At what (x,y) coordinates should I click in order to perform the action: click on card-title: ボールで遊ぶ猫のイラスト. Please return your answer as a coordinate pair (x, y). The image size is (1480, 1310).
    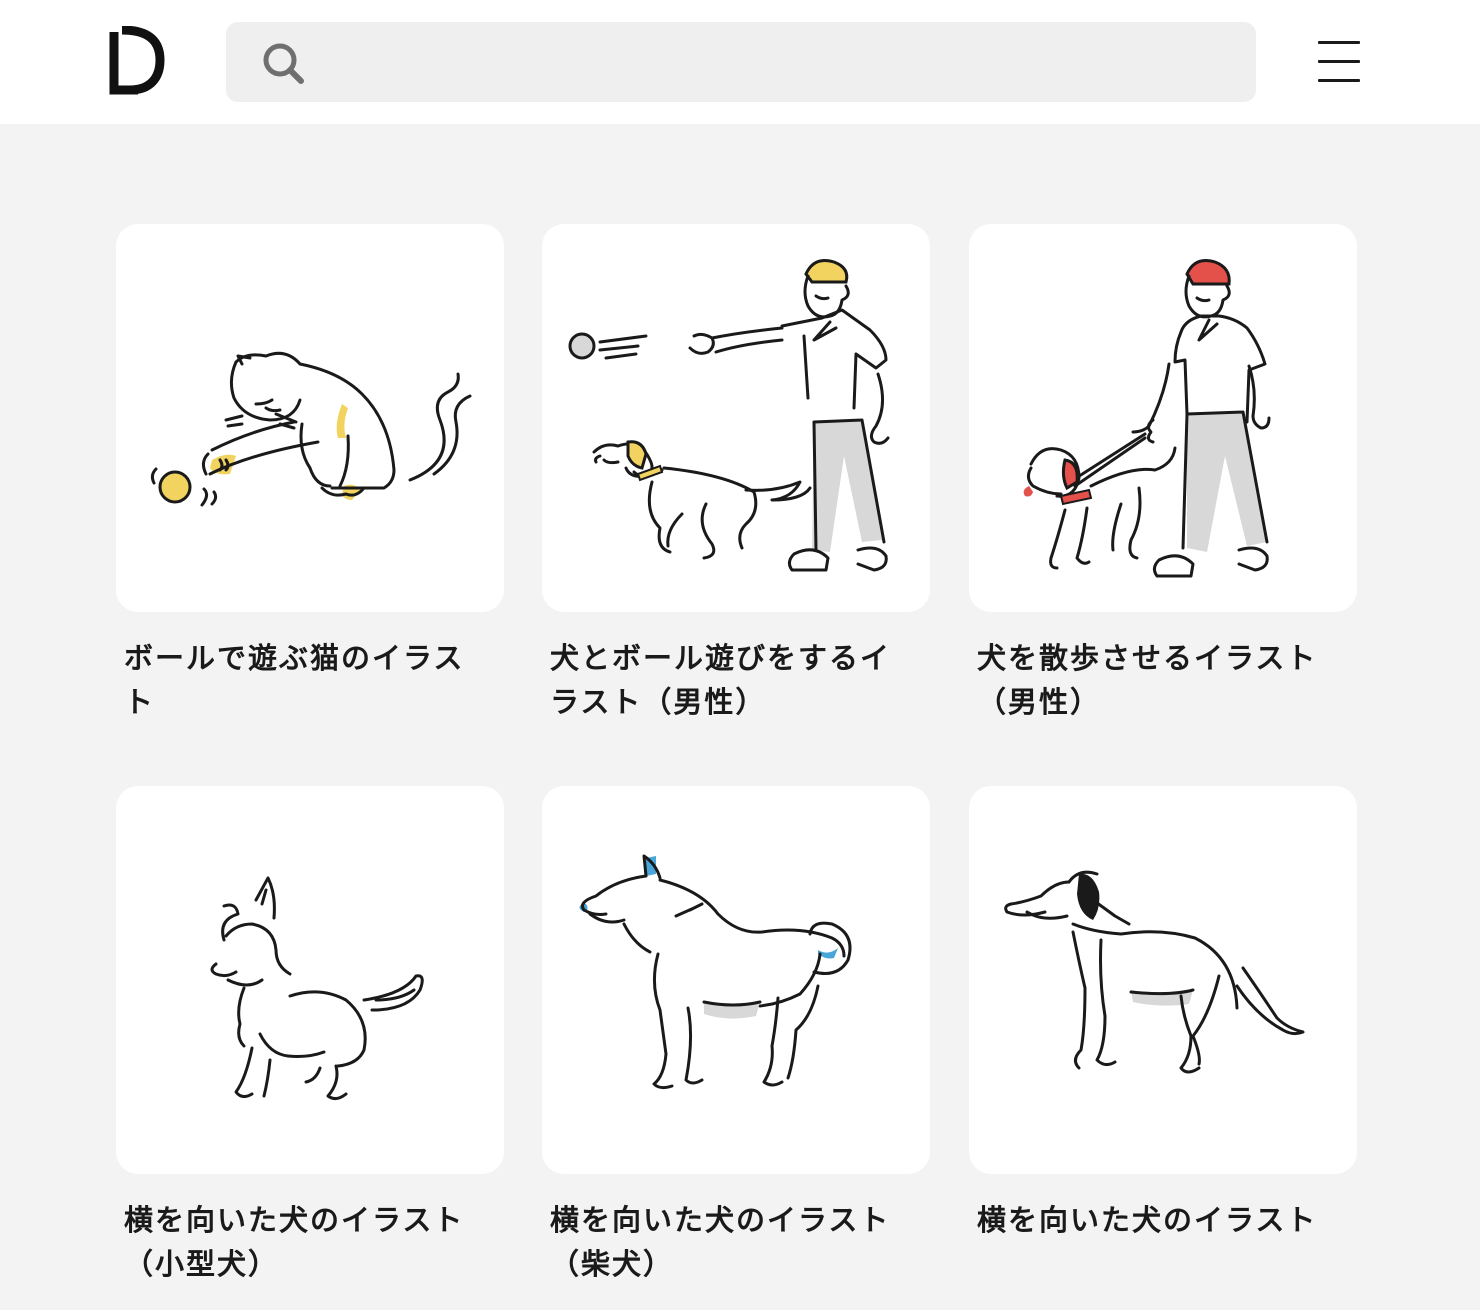
    Looking at the image, I should click on (310, 680).